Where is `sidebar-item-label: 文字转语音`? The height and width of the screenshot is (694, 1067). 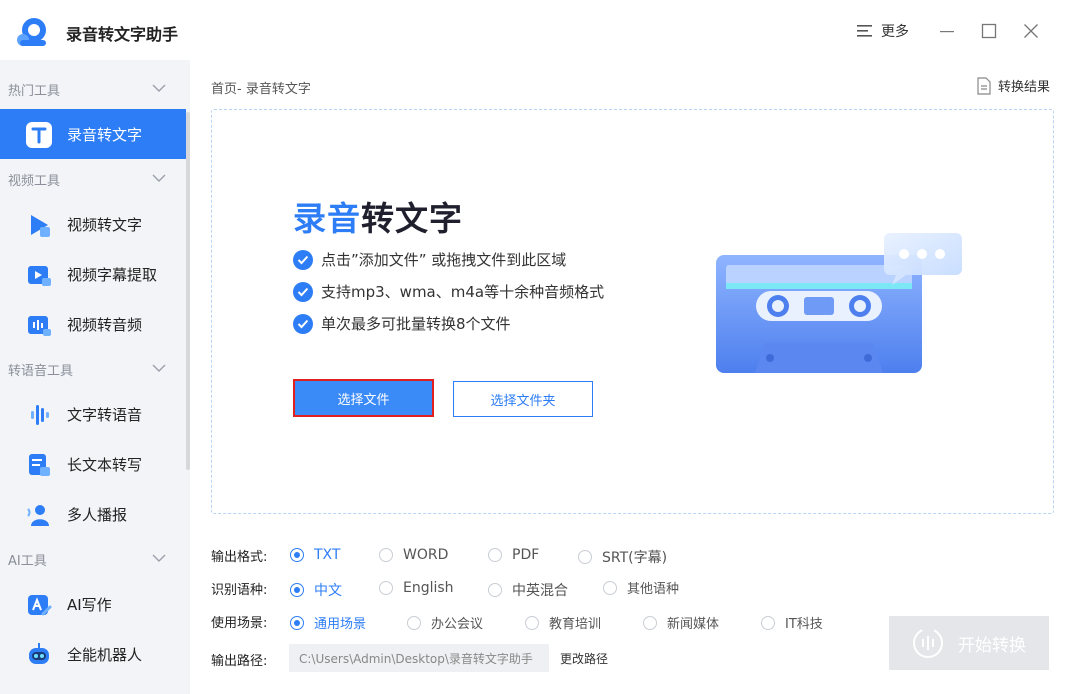
sidebar-item-label: 文字转语音 is located at coordinates (105, 415).